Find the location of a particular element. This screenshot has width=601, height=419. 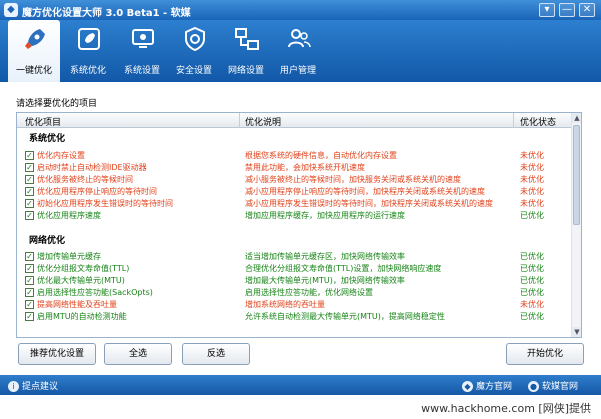

start-optimize-button: 开始优化 is located at coordinates (545, 354).